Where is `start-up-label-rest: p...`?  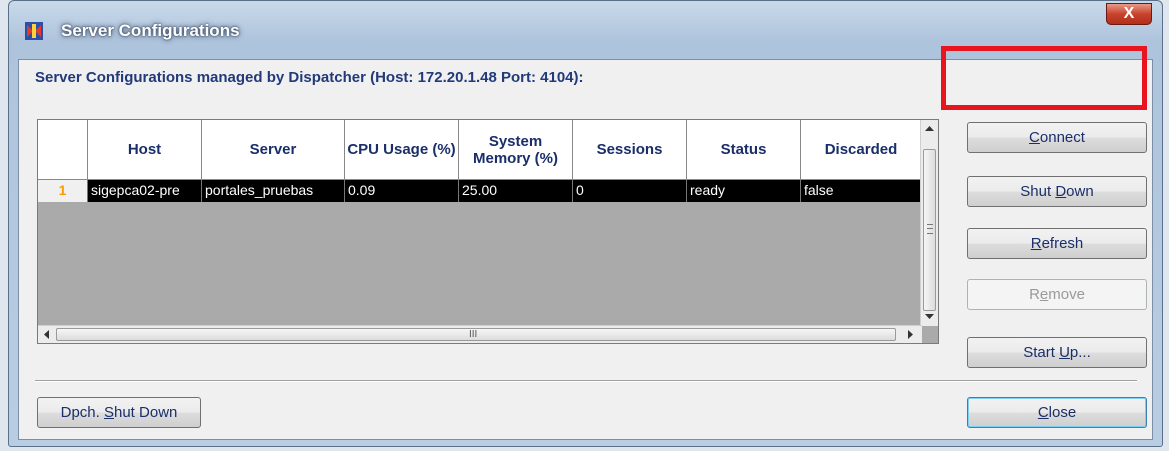
start-up-label-rest: p... is located at coordinates (1080, 352).